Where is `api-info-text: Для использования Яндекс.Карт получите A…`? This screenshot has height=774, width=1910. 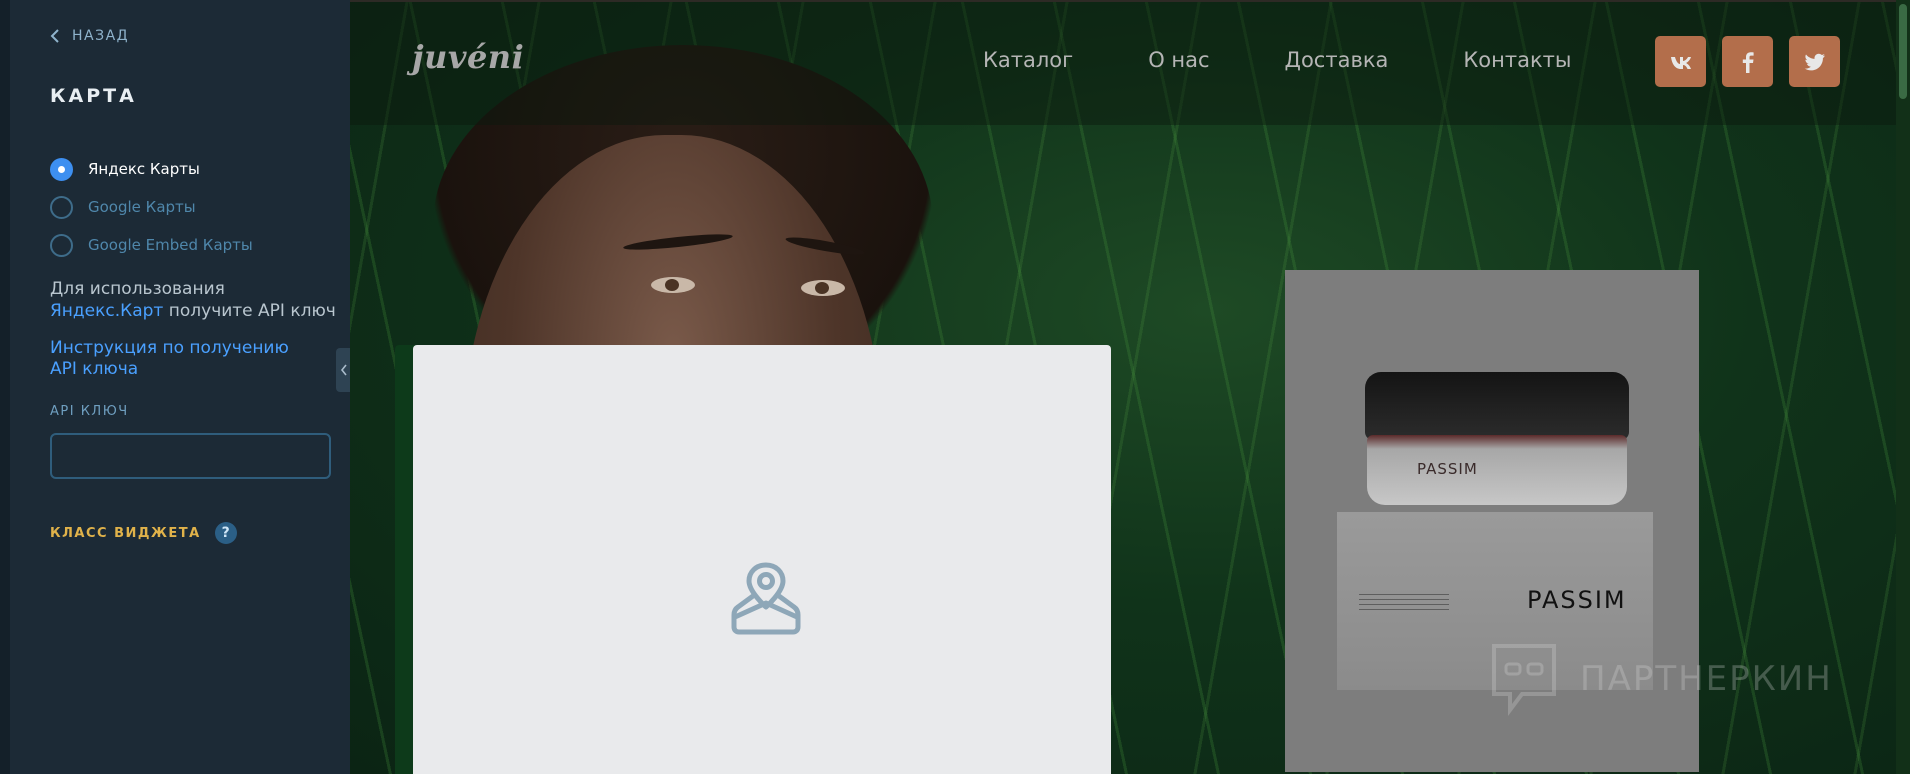 api-info-text: Для использования Яндекс.Карт получите A… is located at coordinates (195, 300).